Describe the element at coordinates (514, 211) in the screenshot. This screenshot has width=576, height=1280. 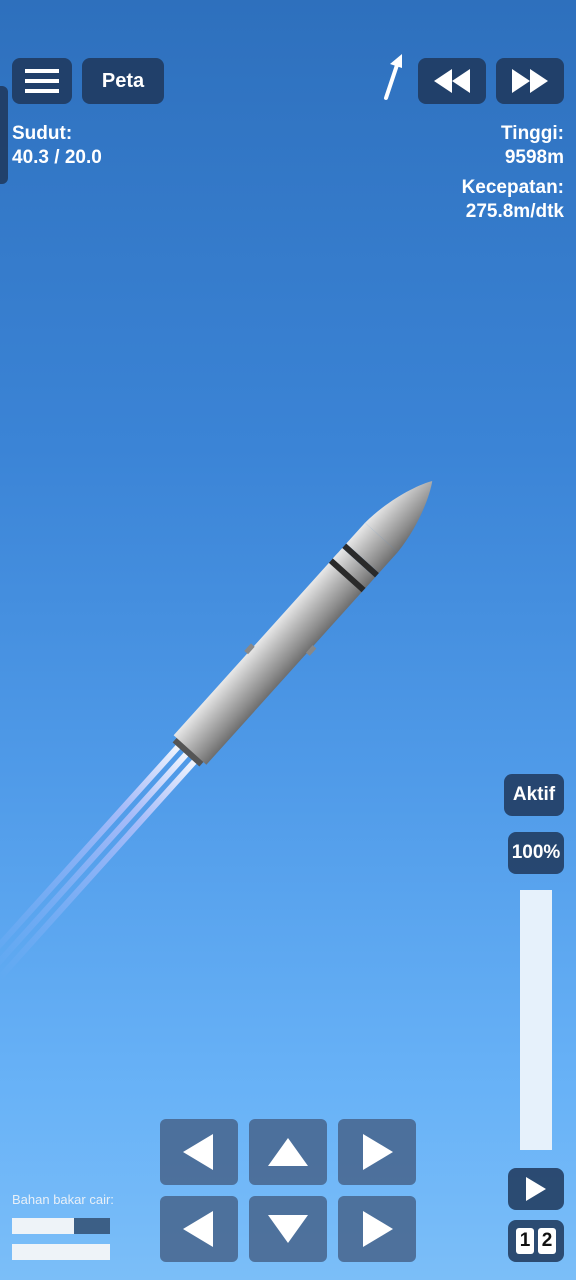
I see `speed-value: 275.8m/dtk` at that location.